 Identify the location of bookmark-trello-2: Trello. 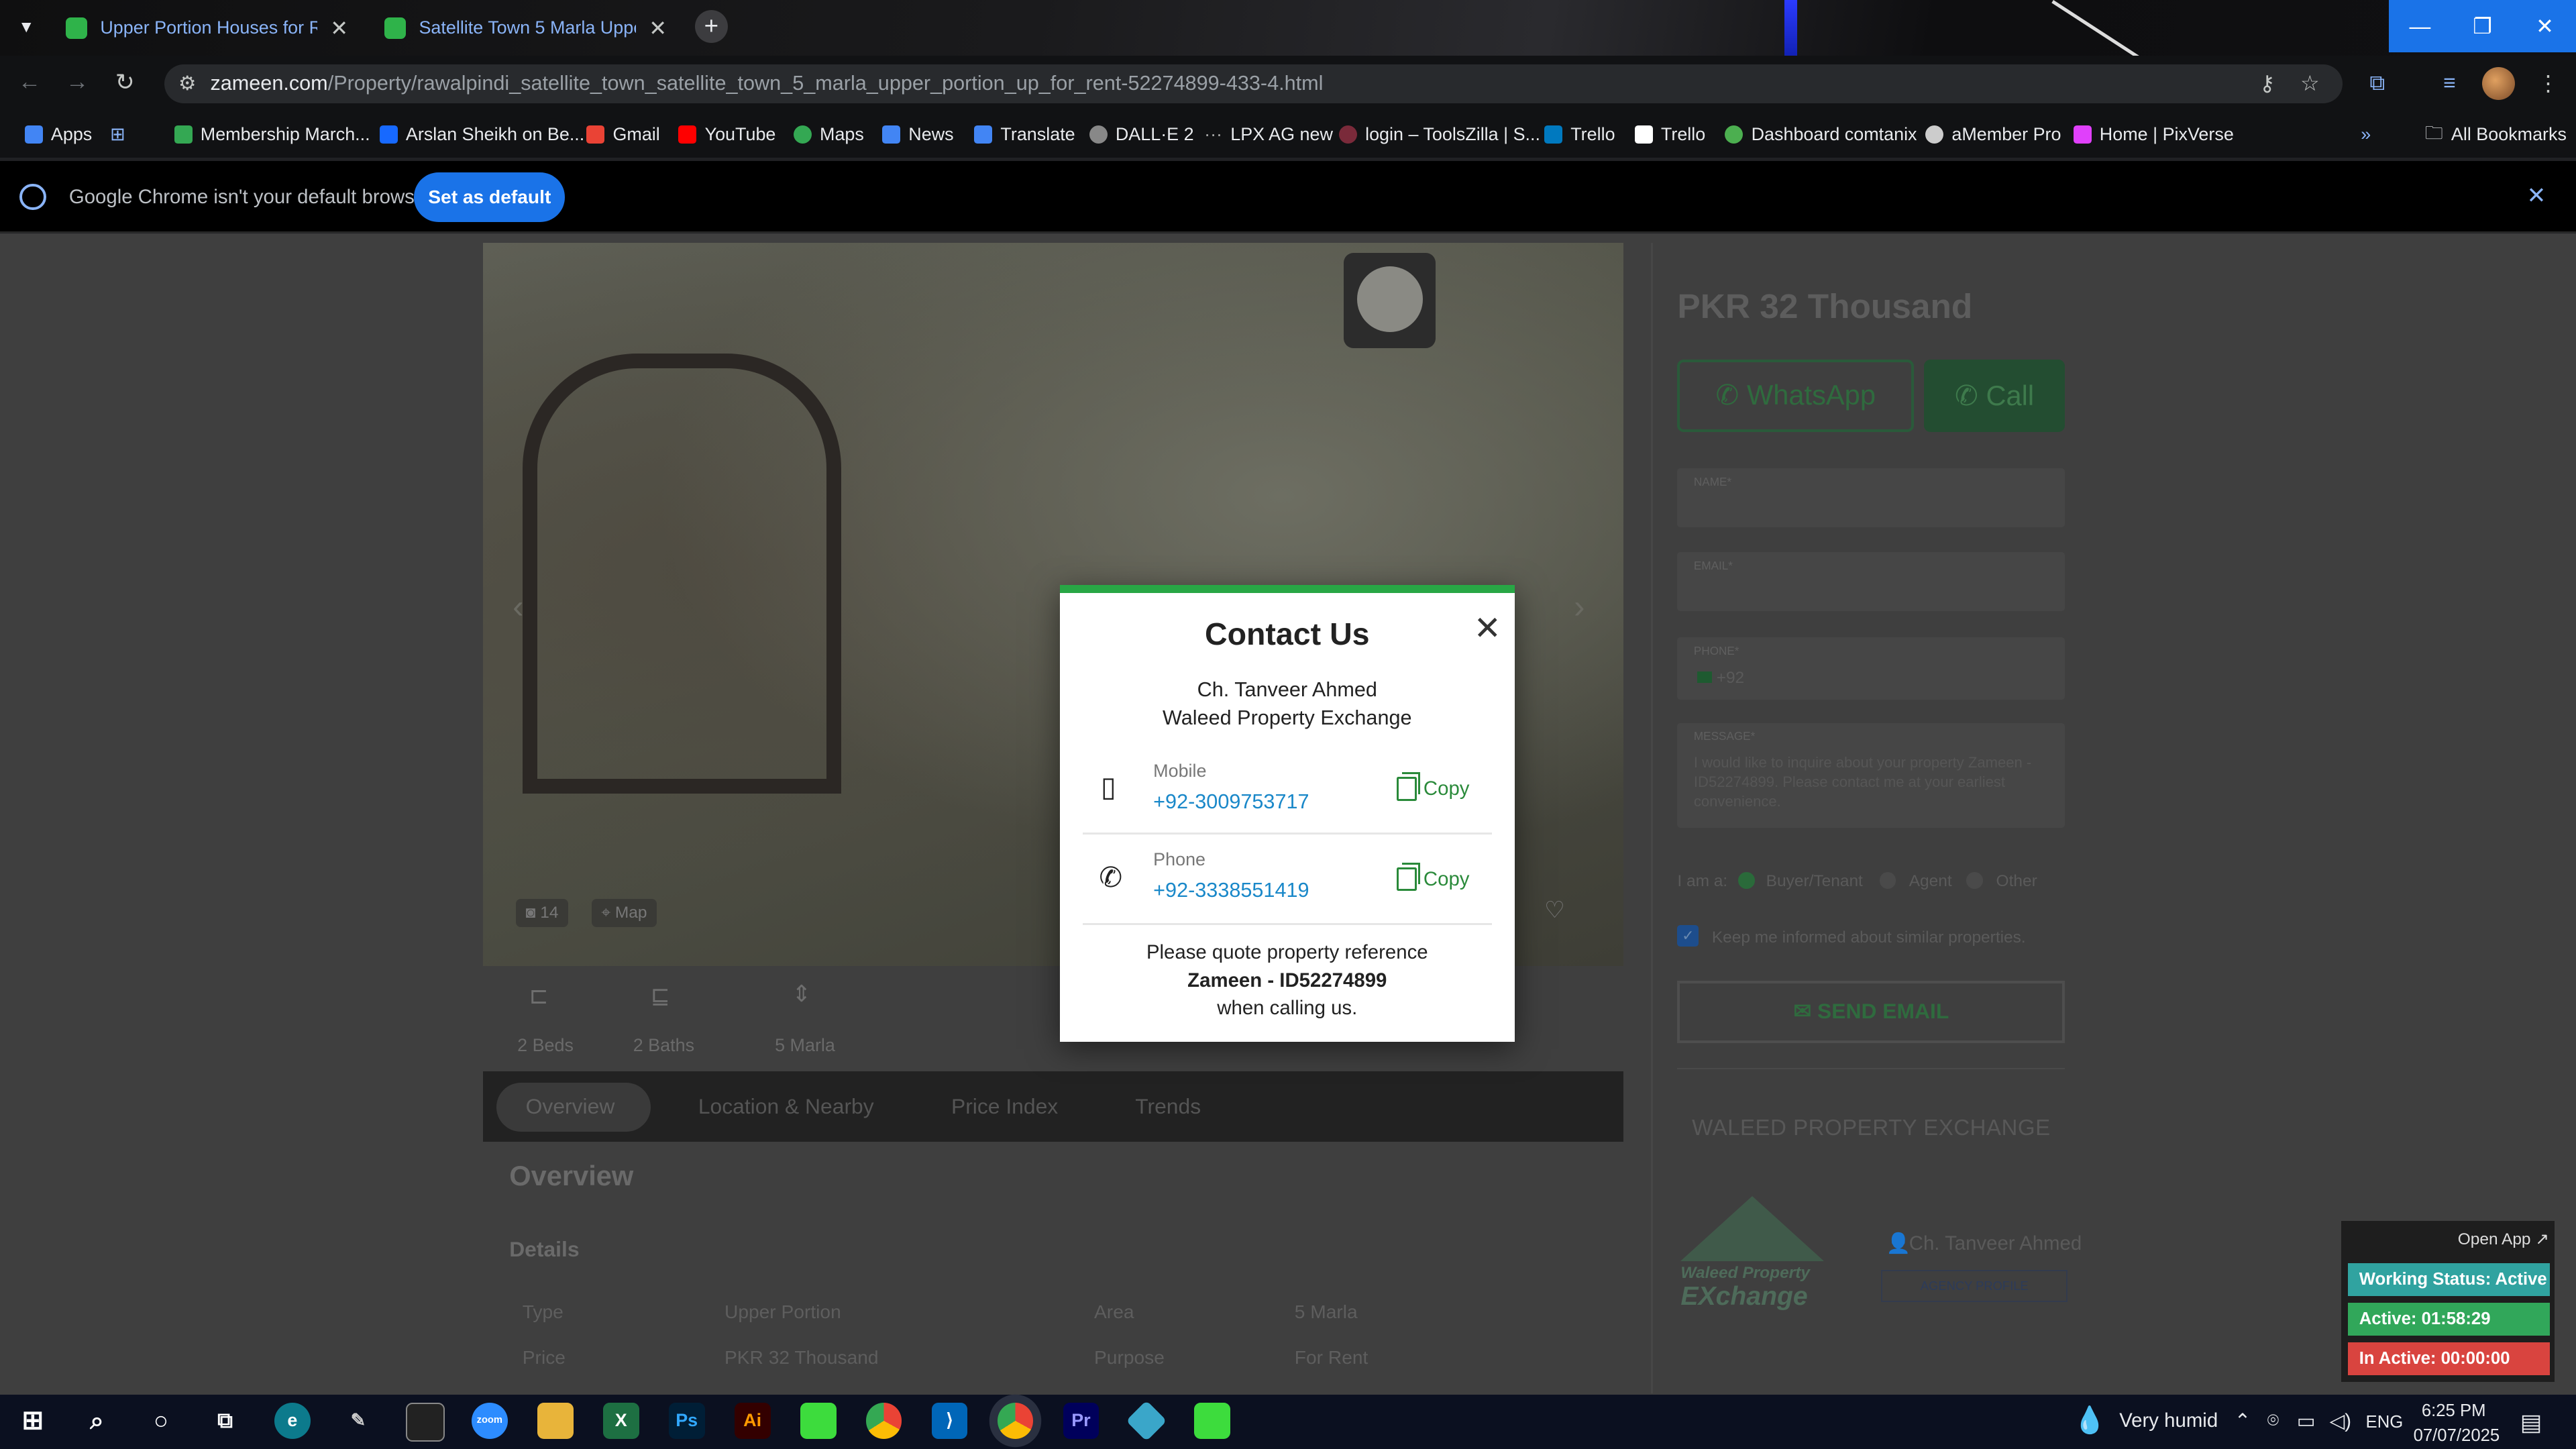
(1669, 134).